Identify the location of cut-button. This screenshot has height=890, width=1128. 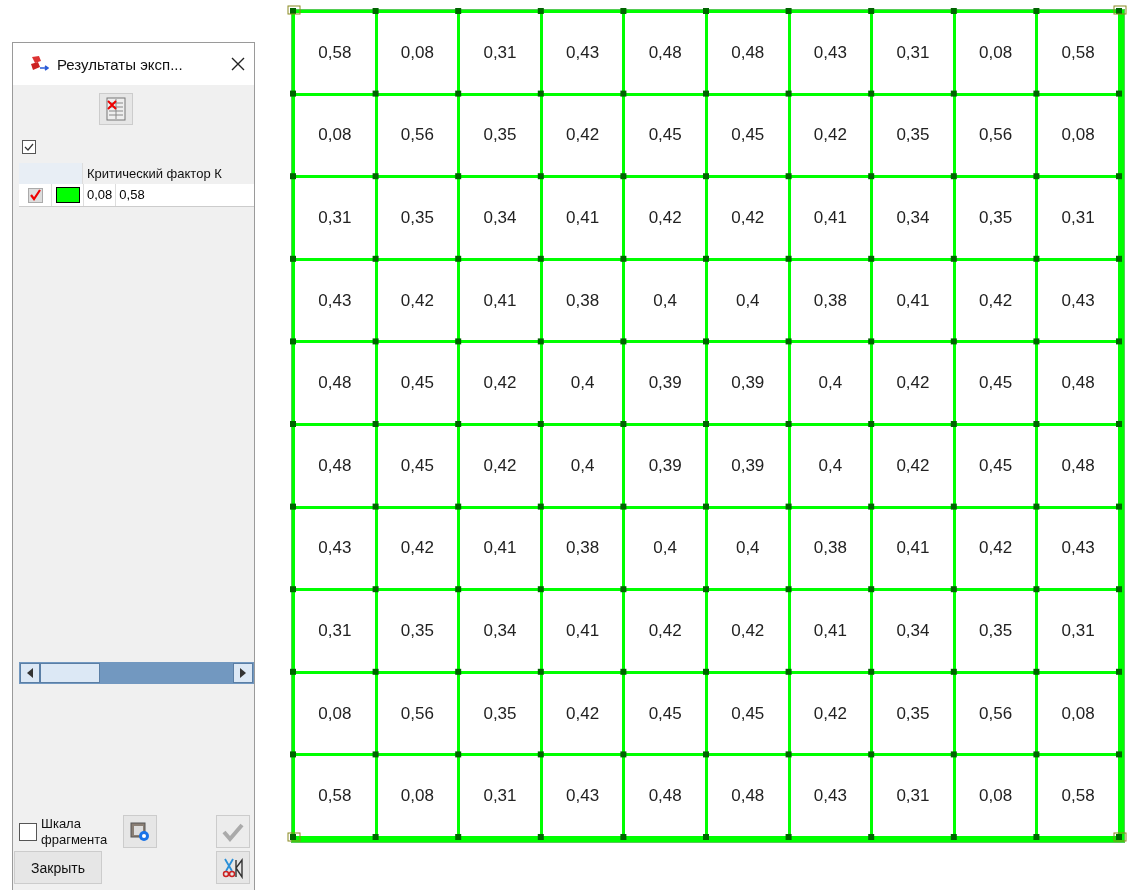
(233, 867).